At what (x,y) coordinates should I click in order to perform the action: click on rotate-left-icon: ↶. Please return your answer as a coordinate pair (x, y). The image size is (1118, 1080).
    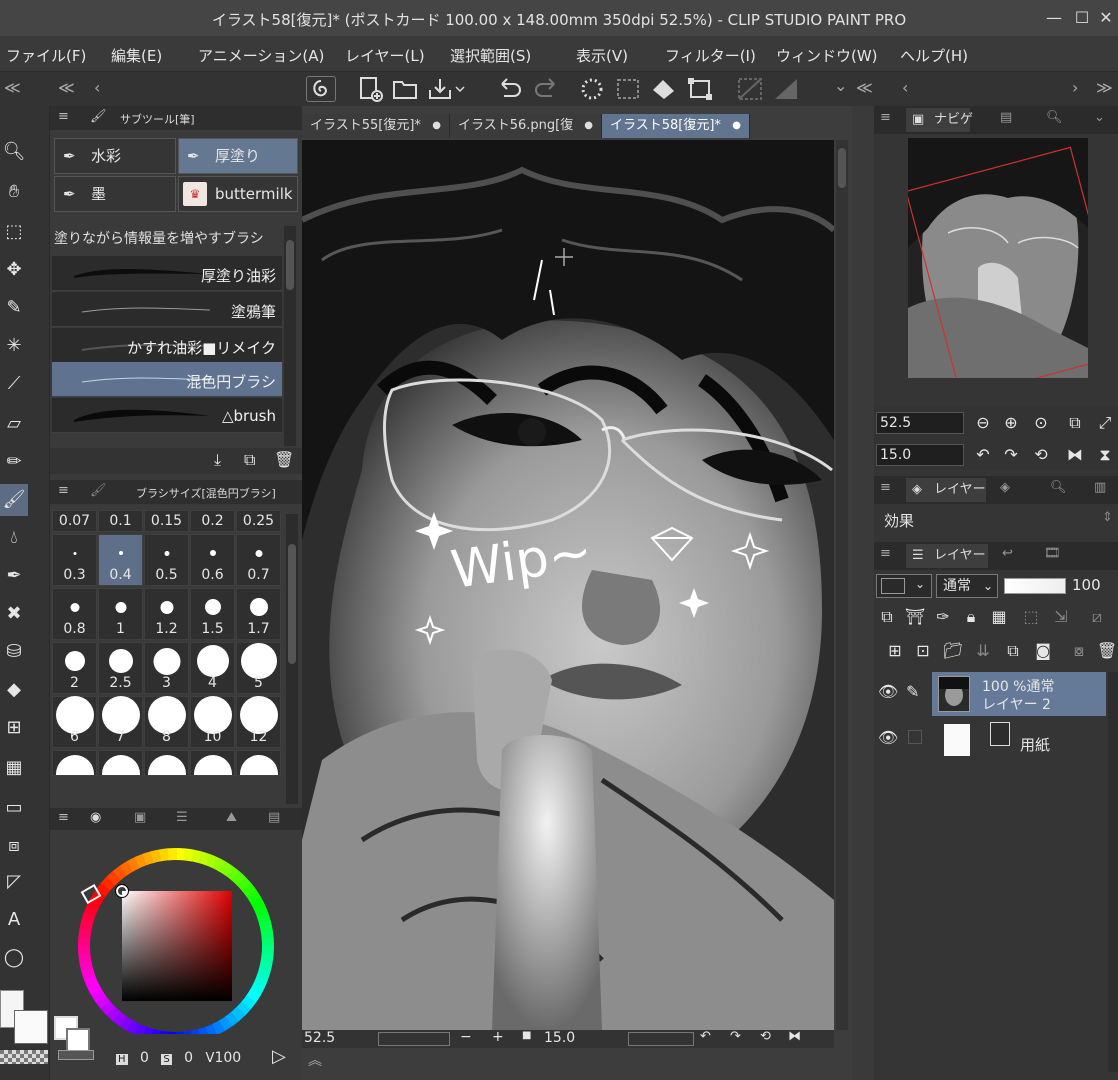
    Looking at the image, I should click on (983, 455).